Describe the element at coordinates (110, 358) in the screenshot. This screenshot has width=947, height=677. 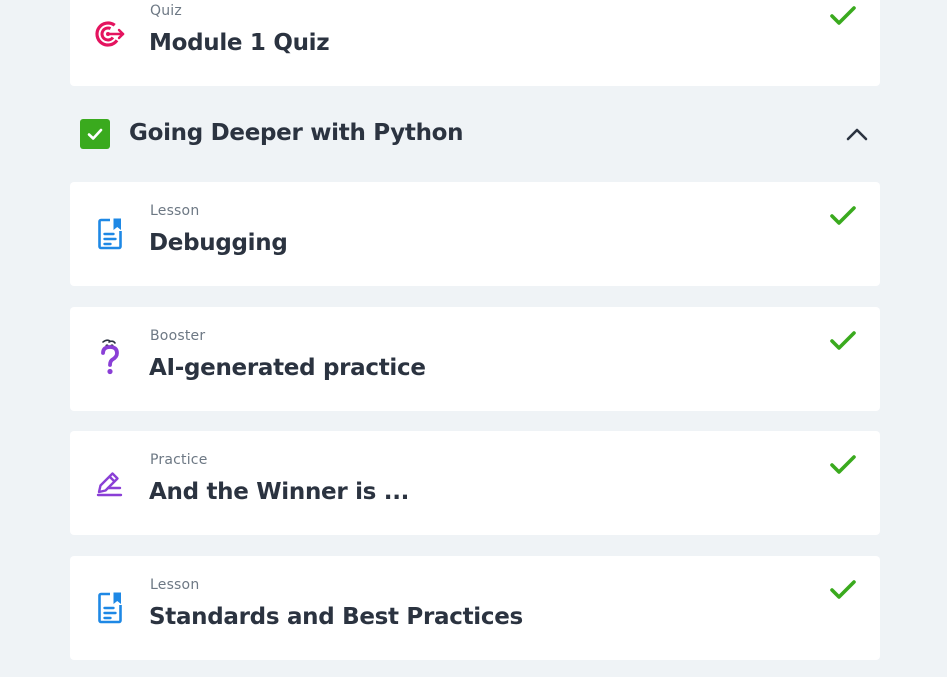
I see `question-mark-icon` at that location.